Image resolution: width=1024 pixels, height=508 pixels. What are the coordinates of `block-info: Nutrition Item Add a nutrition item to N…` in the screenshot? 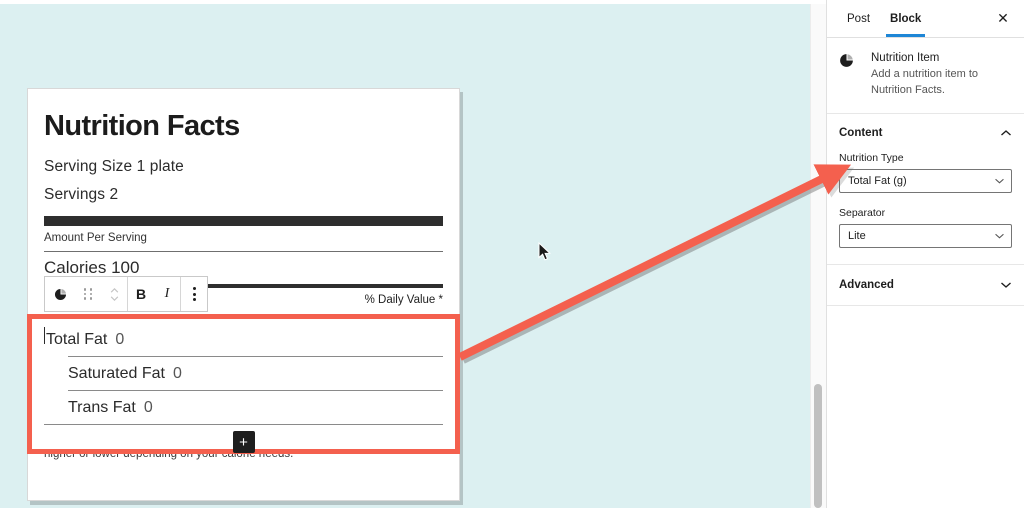 It's located at (925, 76).